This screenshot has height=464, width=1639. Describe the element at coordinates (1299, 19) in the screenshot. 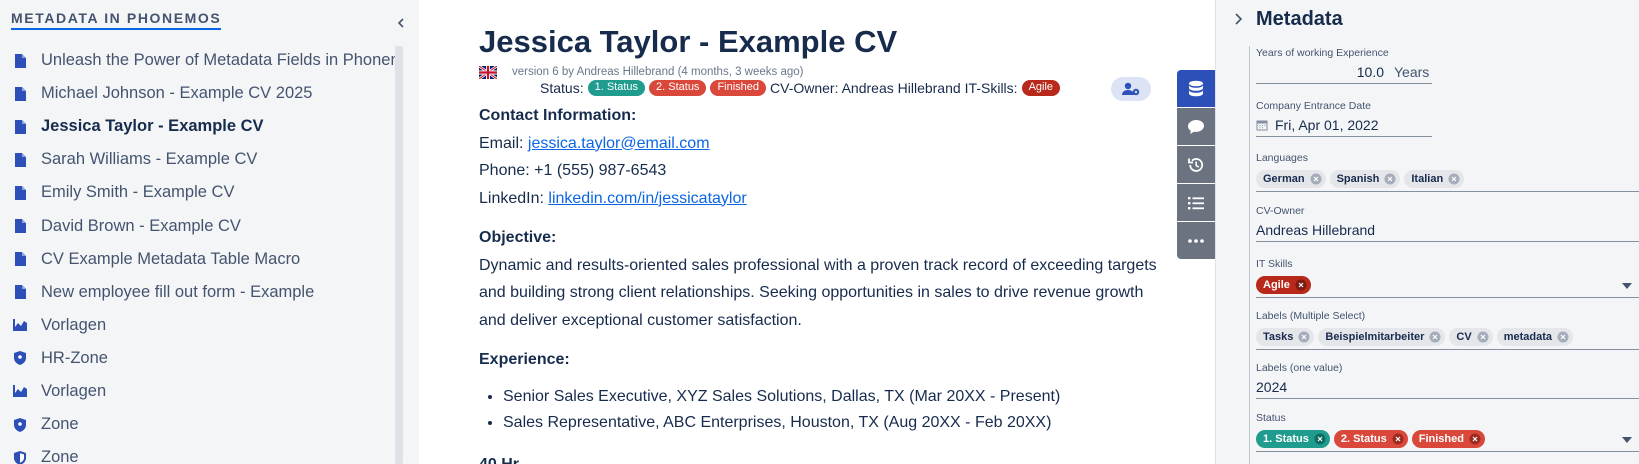

I see `metadata-panel-title: Metadata` at that location.